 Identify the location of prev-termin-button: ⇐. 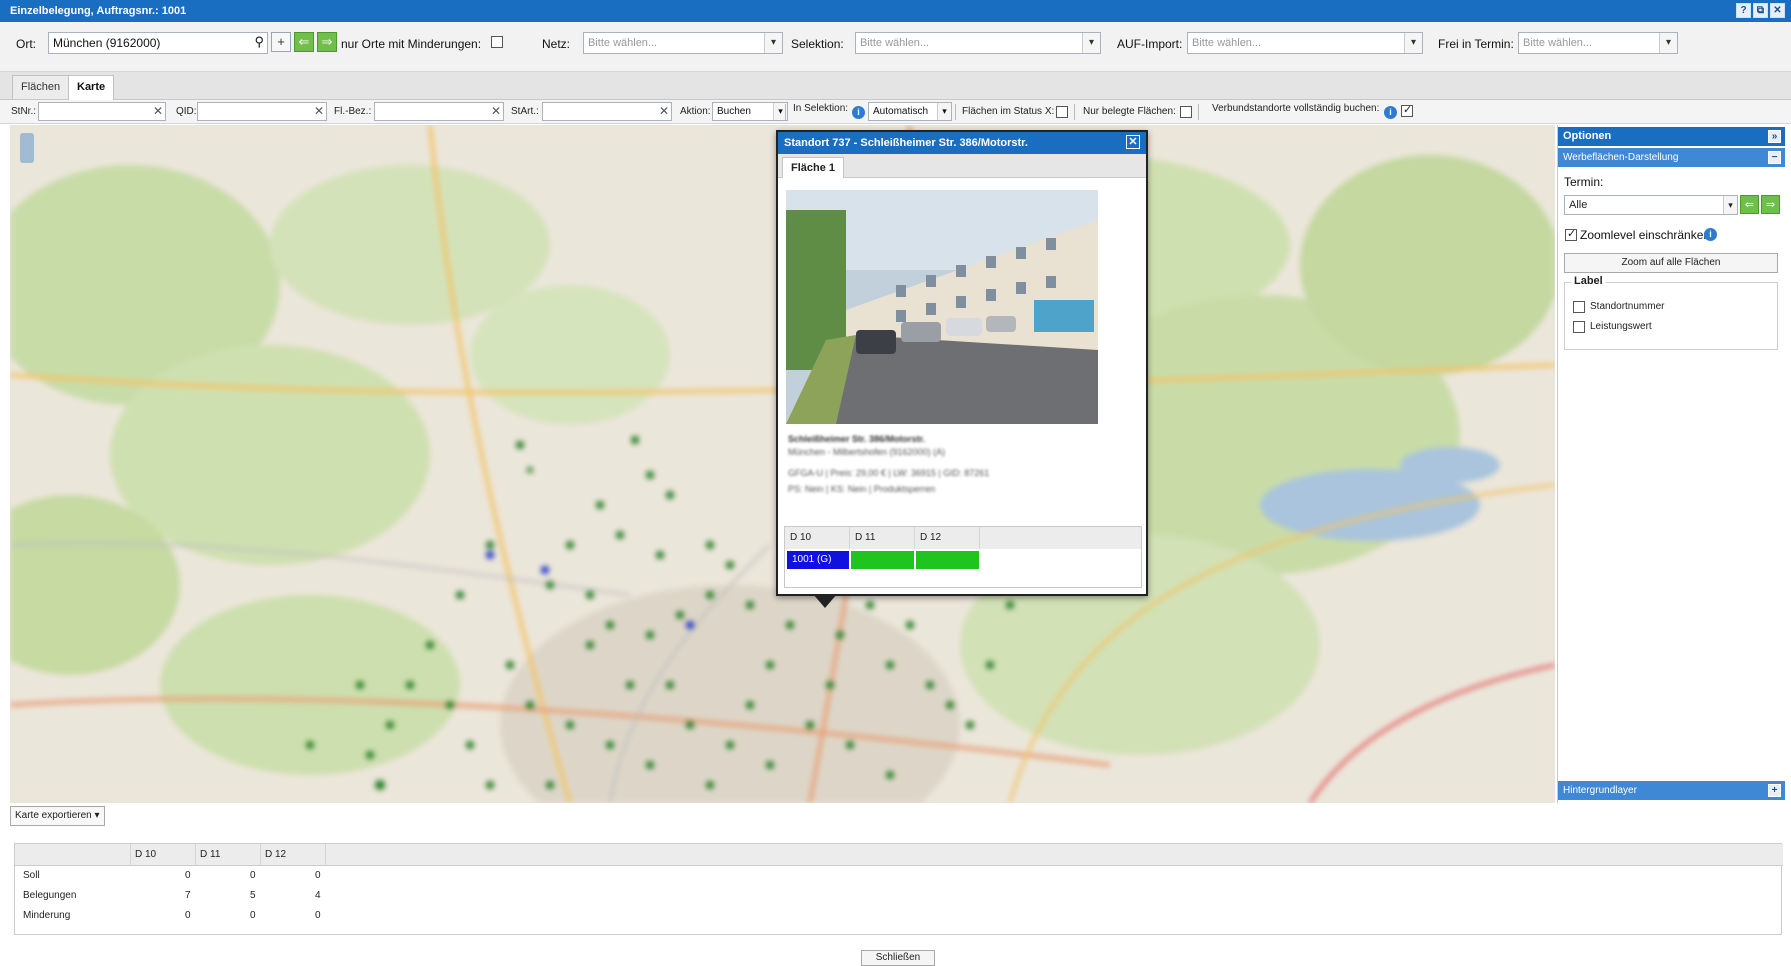
(1749, 204).